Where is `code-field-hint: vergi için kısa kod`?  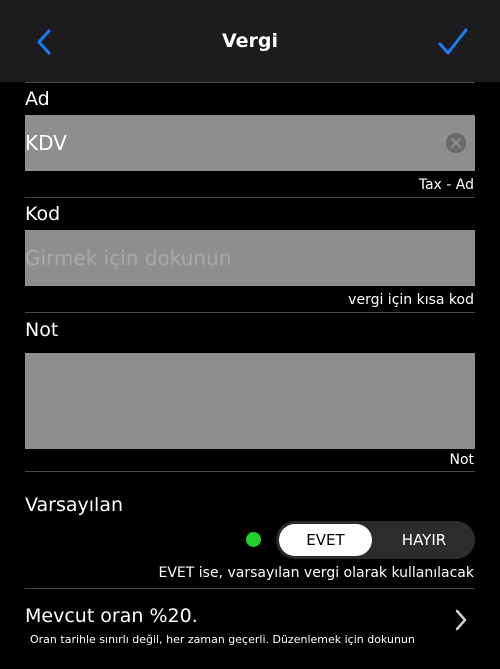 code-field-hint: vergi için kısa kod is located at coordinates (411, 300).